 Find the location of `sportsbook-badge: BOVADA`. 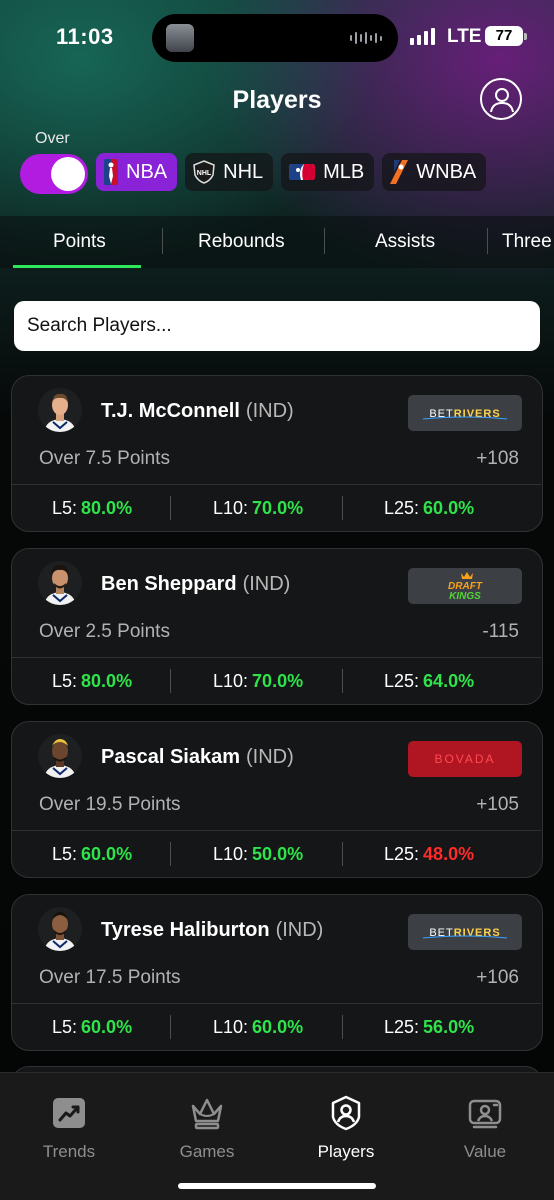

sportsbook-badge: BOVADA is located at coordinates (465, 759).